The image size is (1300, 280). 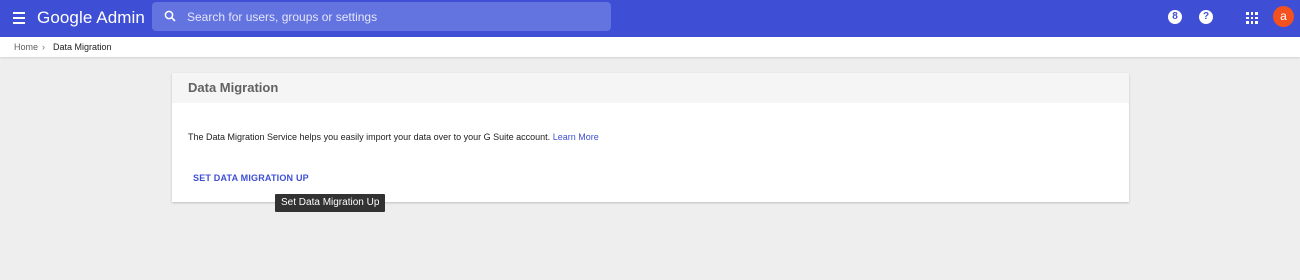 What do you see at coordinates (576, 137) in the screenshot?
I see `learn-more-link: Learn More` at bounding box center [576, 137].